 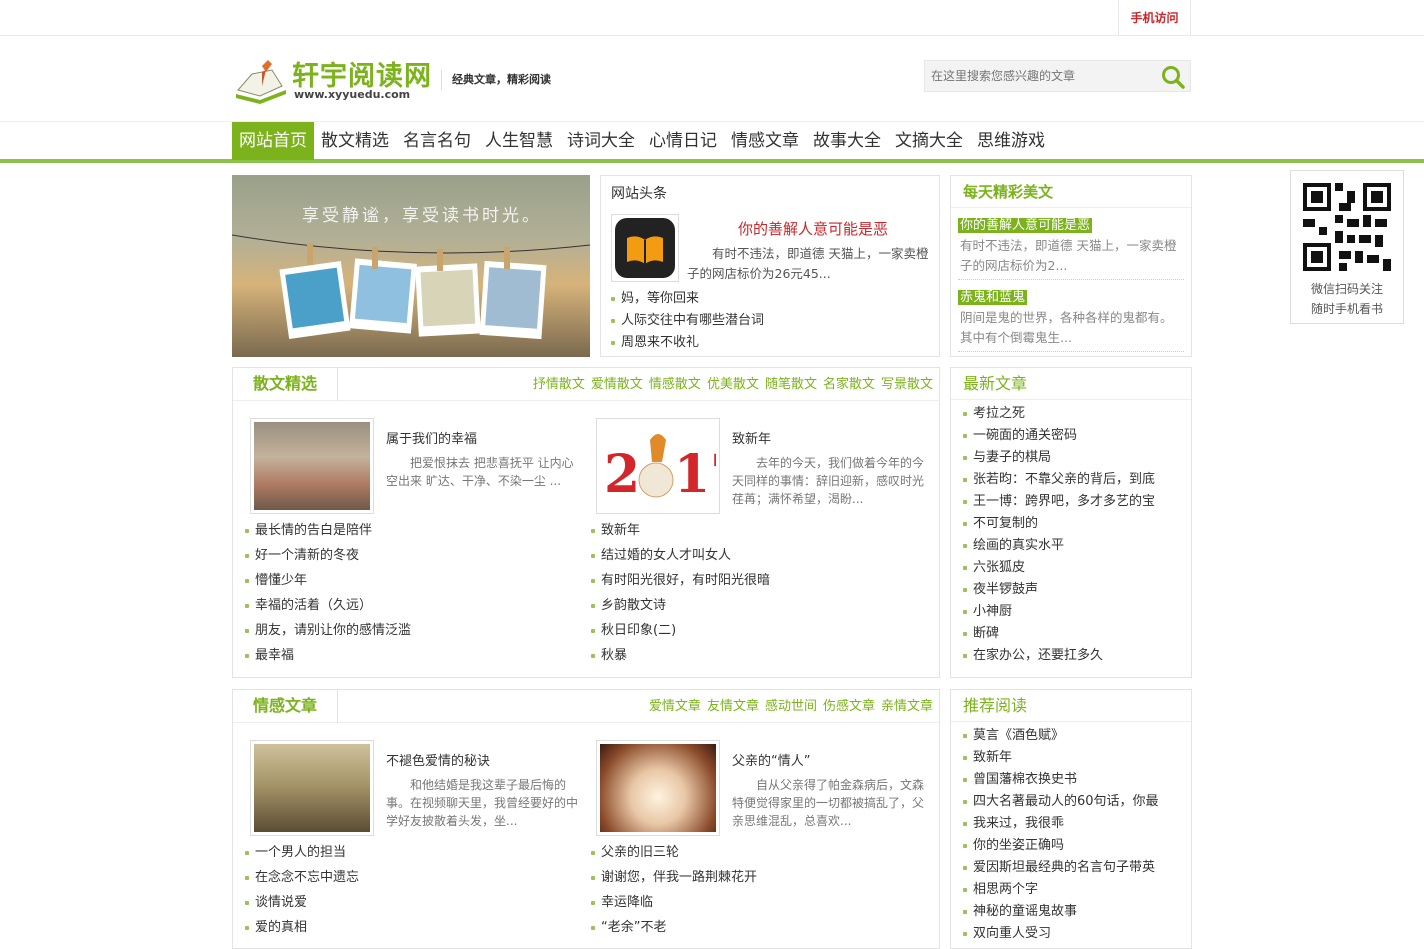 I want to click on banner-image: 享受静谧，享受读书时光。, so click(x=411, y=266).